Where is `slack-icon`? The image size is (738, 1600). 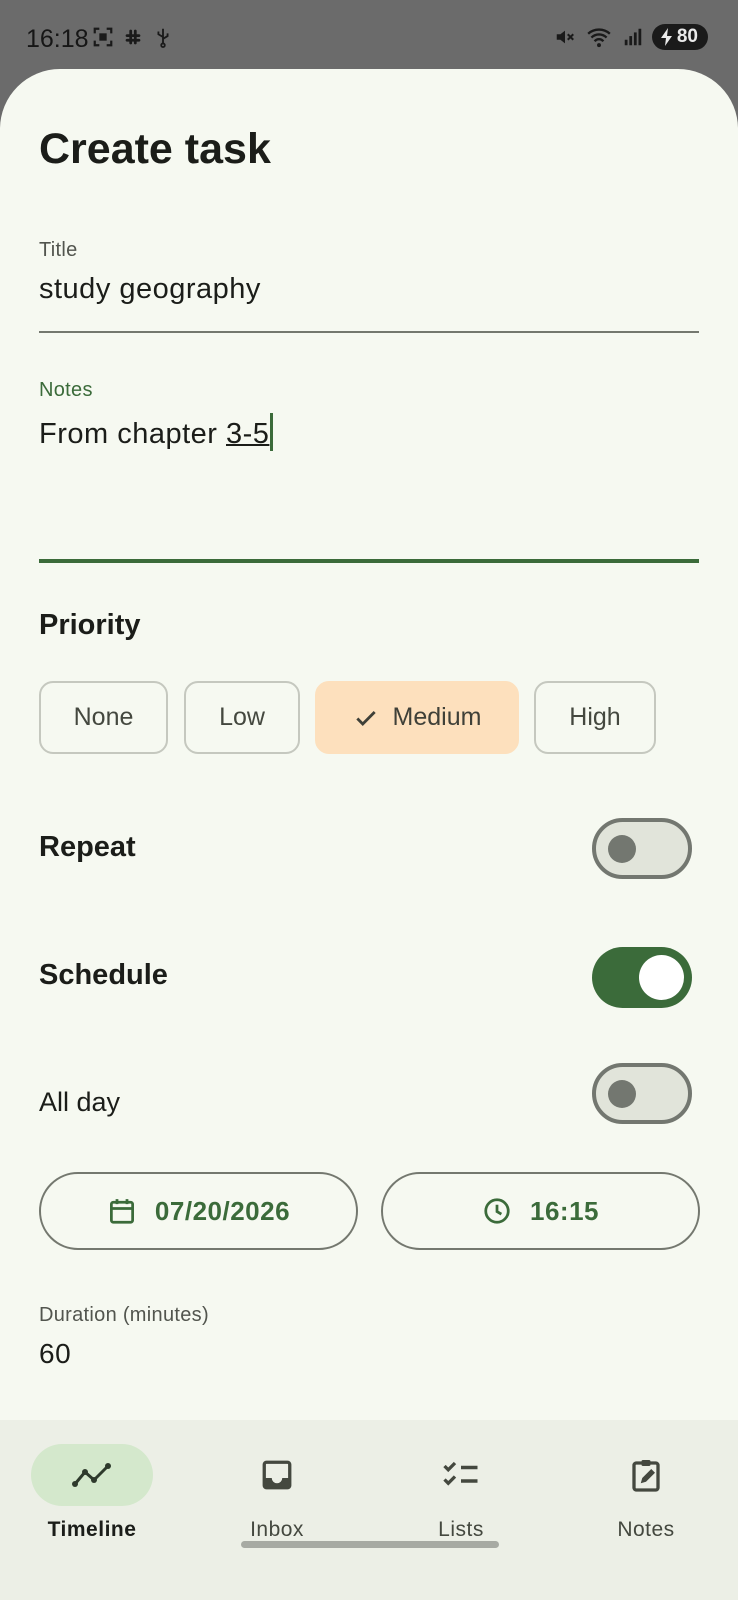
slack-icon is located at coordinates (133, 37).